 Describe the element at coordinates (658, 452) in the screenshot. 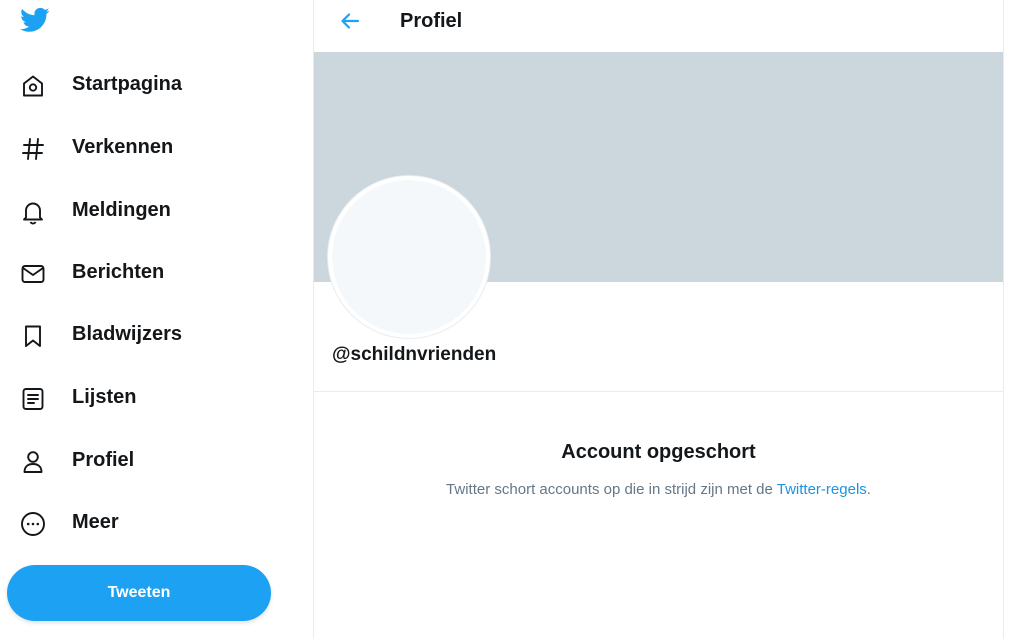

I see `suspended-title: Account opgeschort` at that location.